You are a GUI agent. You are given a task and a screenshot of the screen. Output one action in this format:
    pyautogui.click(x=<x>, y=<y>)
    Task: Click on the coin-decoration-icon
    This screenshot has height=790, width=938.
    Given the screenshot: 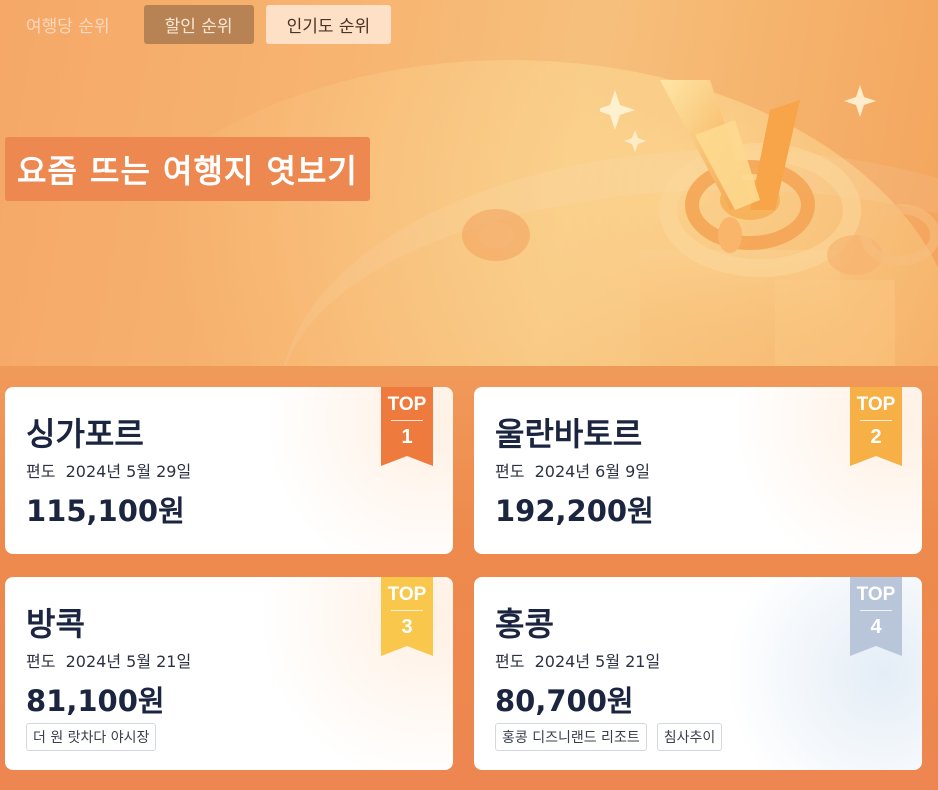 What is the action you would take?
    pyautogui.click(x=496, y=235)
    